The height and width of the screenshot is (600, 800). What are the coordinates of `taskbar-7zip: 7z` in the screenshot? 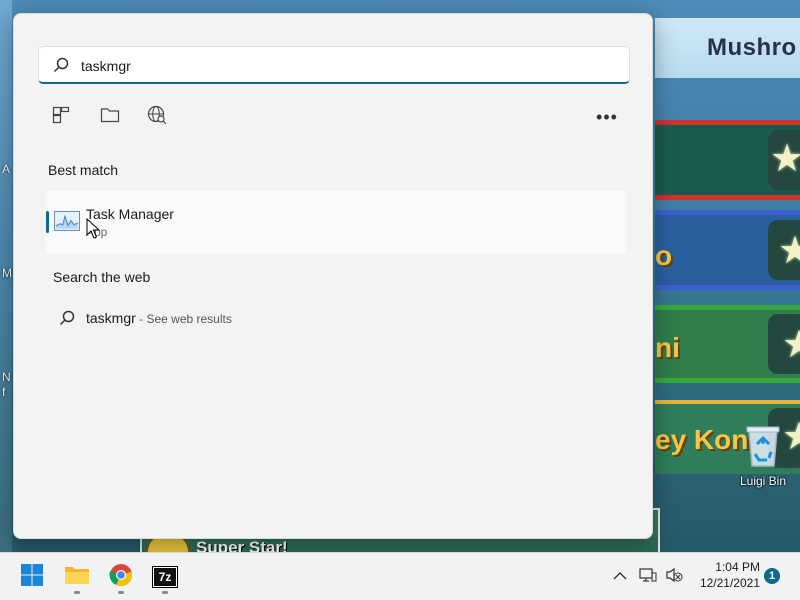 It's located at (165, 577).